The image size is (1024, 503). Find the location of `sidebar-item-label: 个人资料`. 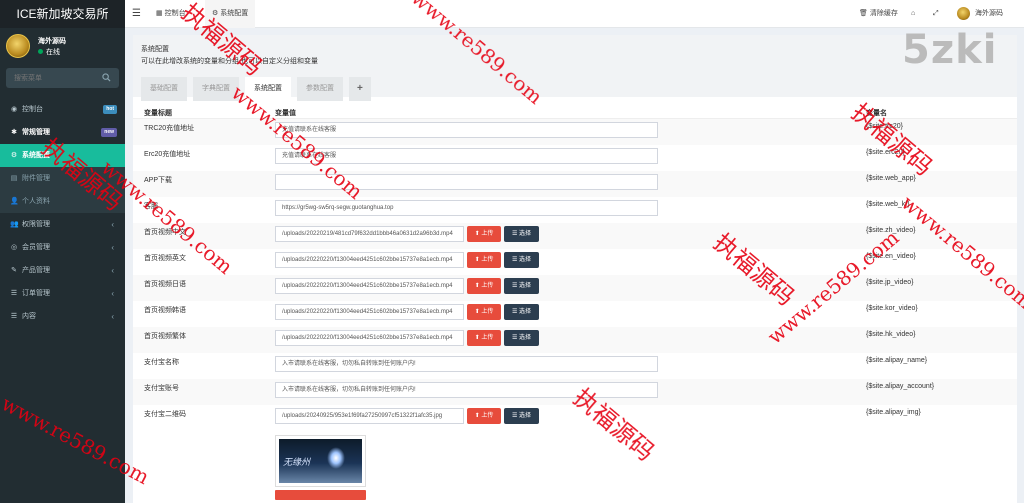

sidebar-item-label: 个人资料 is located at coordinates (36, 201).